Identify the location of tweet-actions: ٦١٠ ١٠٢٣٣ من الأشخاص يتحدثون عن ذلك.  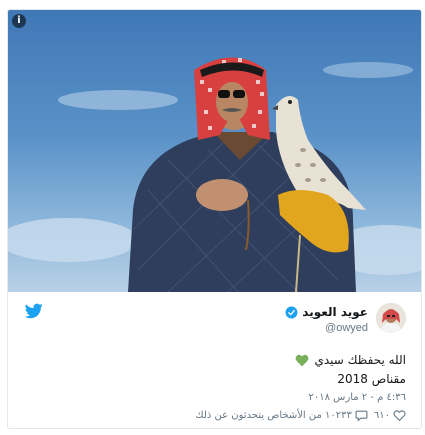
(300, 415).